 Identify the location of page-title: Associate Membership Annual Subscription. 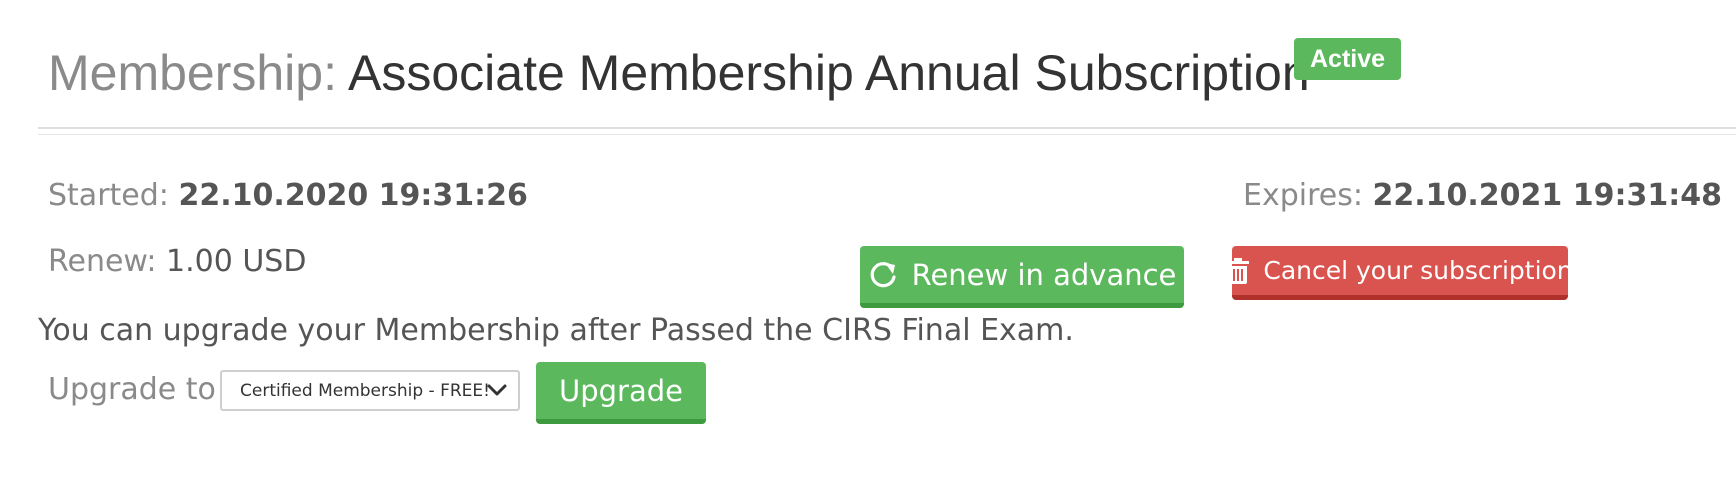
(829, 73).